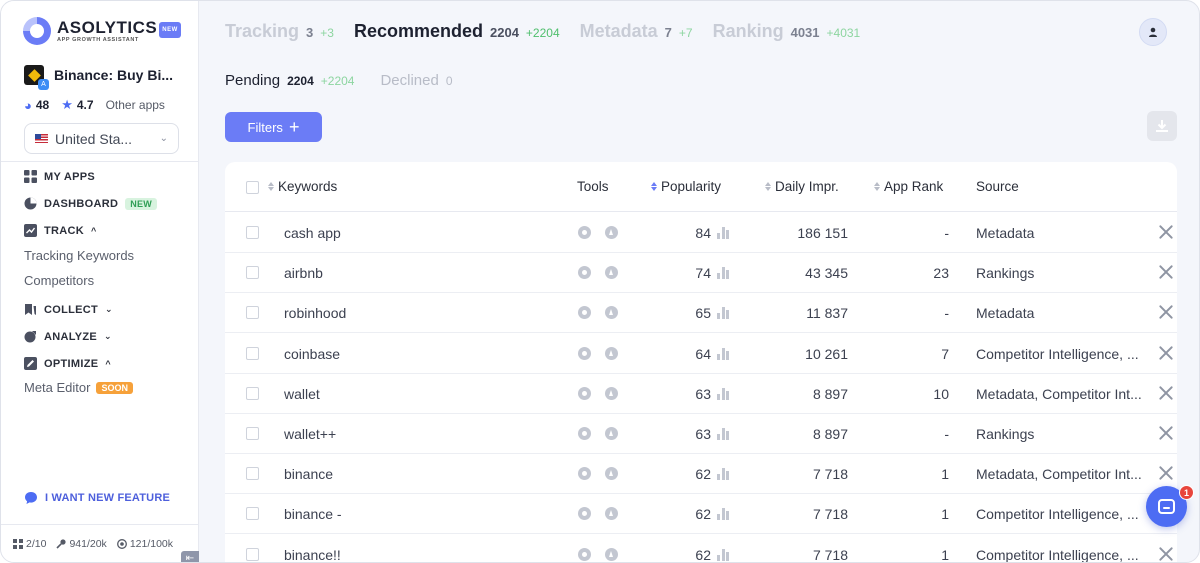  Describe the element at coordinates (701, 273) in the screenshot. I see `table-row: airbnb 74 43 345 23 Rankings` at that location.